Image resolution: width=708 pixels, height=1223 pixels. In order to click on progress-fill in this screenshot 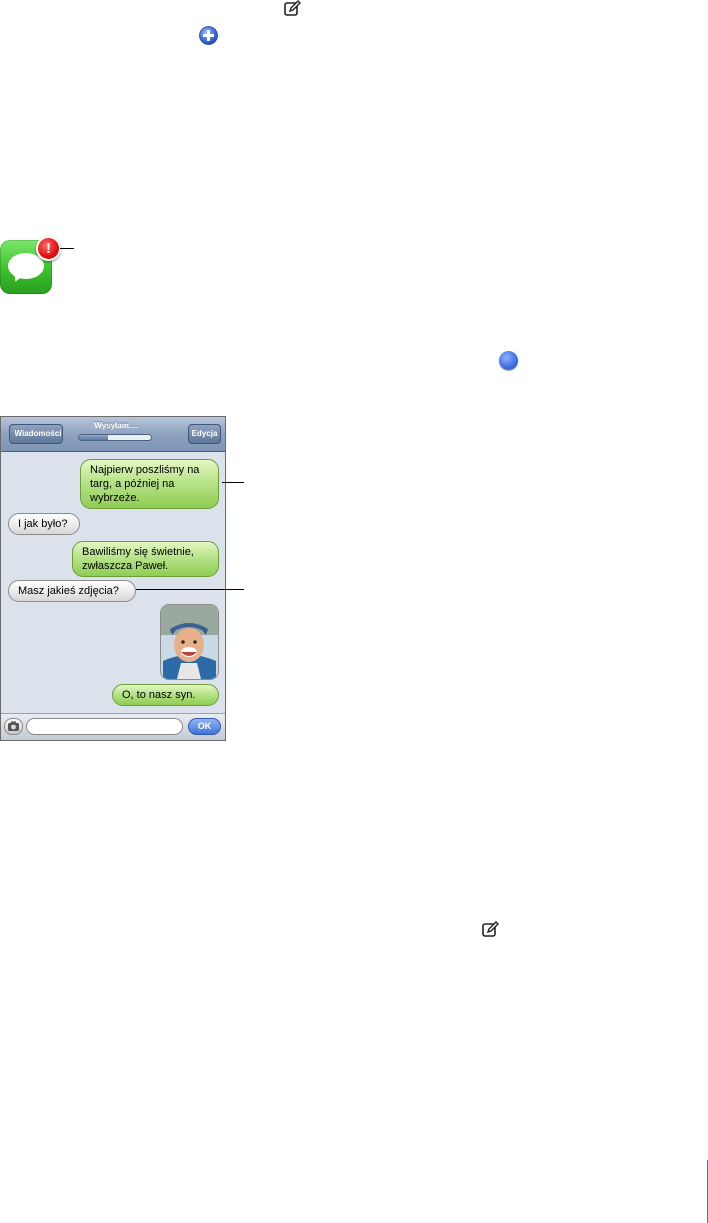, I will do `click(93, 437)`.